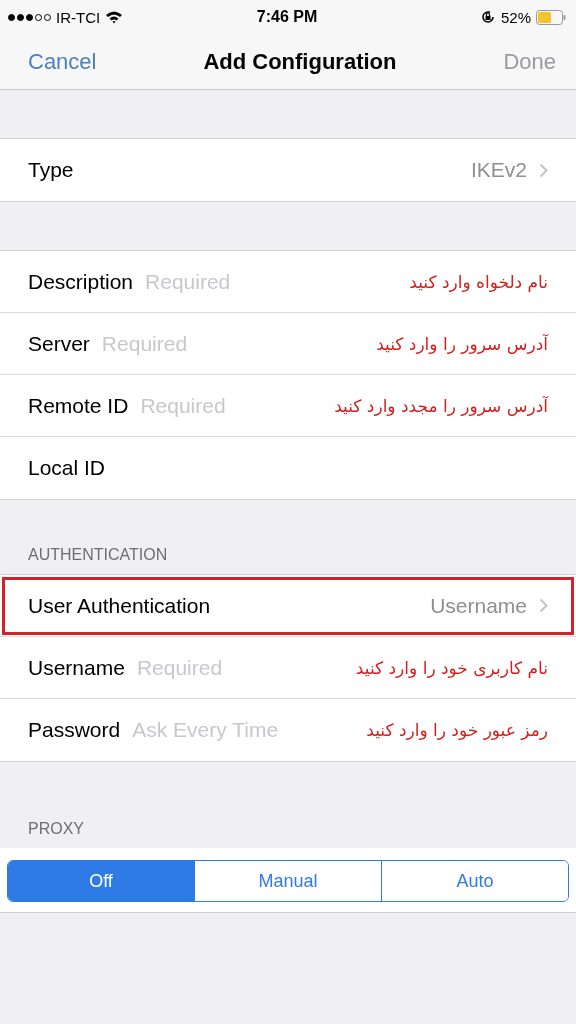  I want to click on nav-title: Add Configuration, so click(300, 61).